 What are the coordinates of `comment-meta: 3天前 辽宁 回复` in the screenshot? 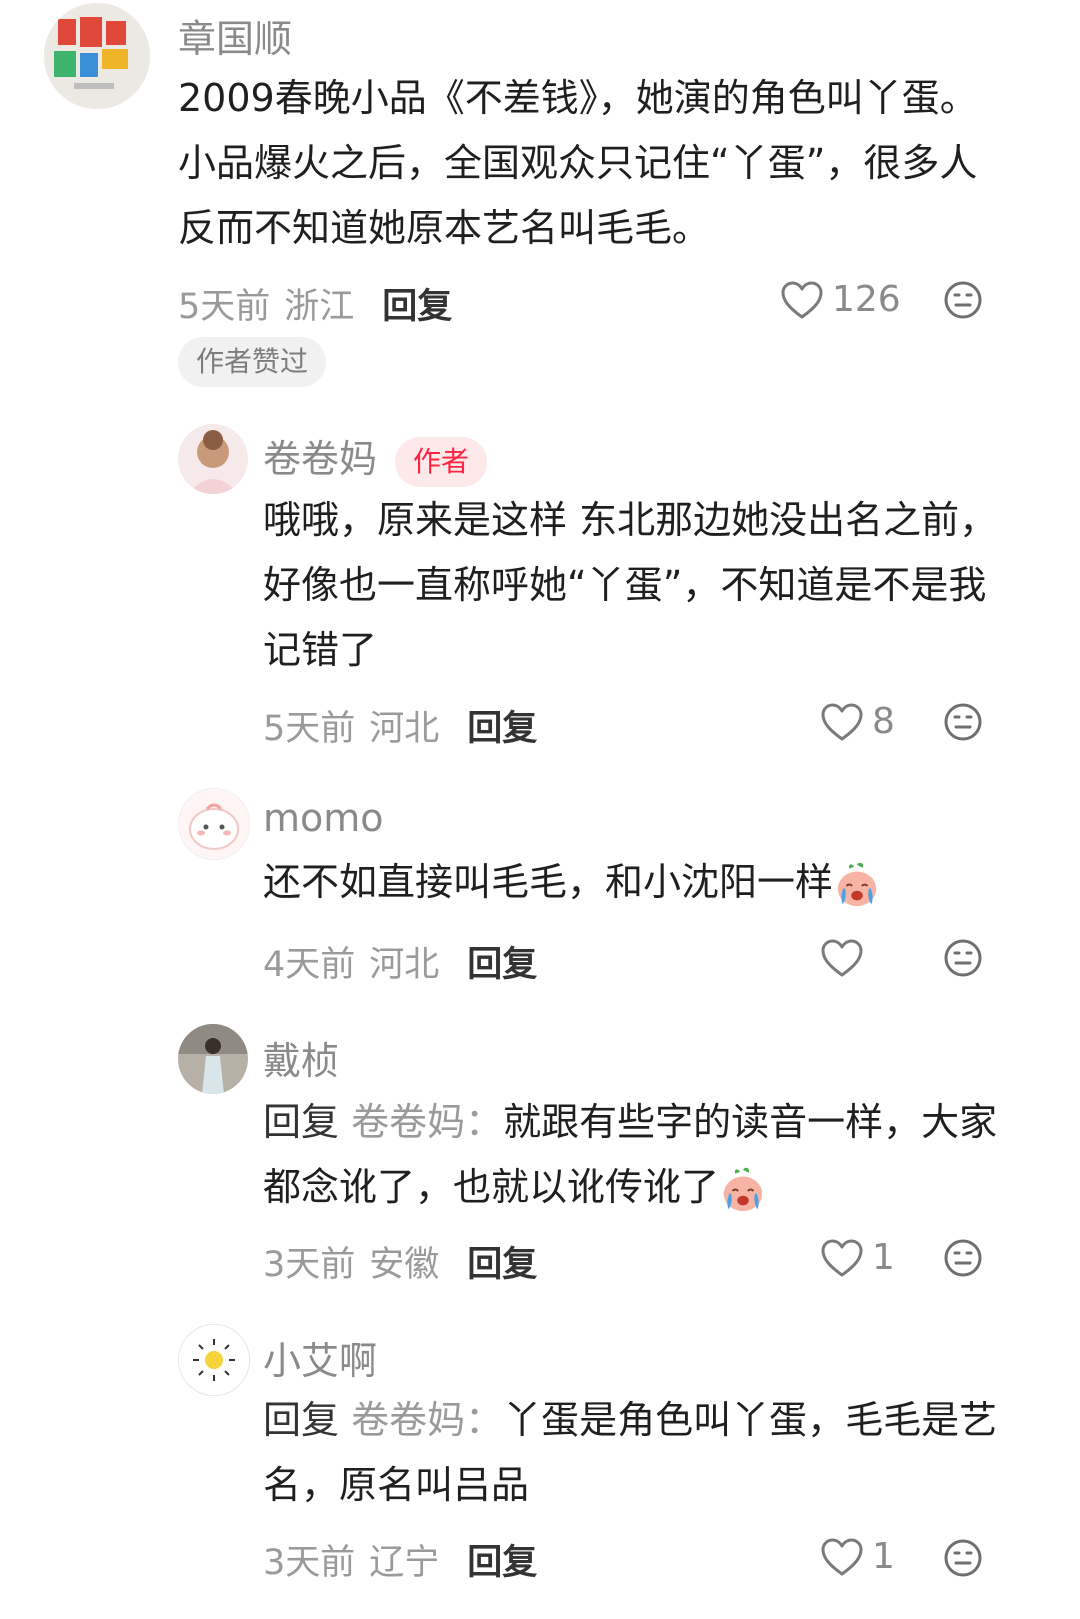 It's located at (400, 1559).